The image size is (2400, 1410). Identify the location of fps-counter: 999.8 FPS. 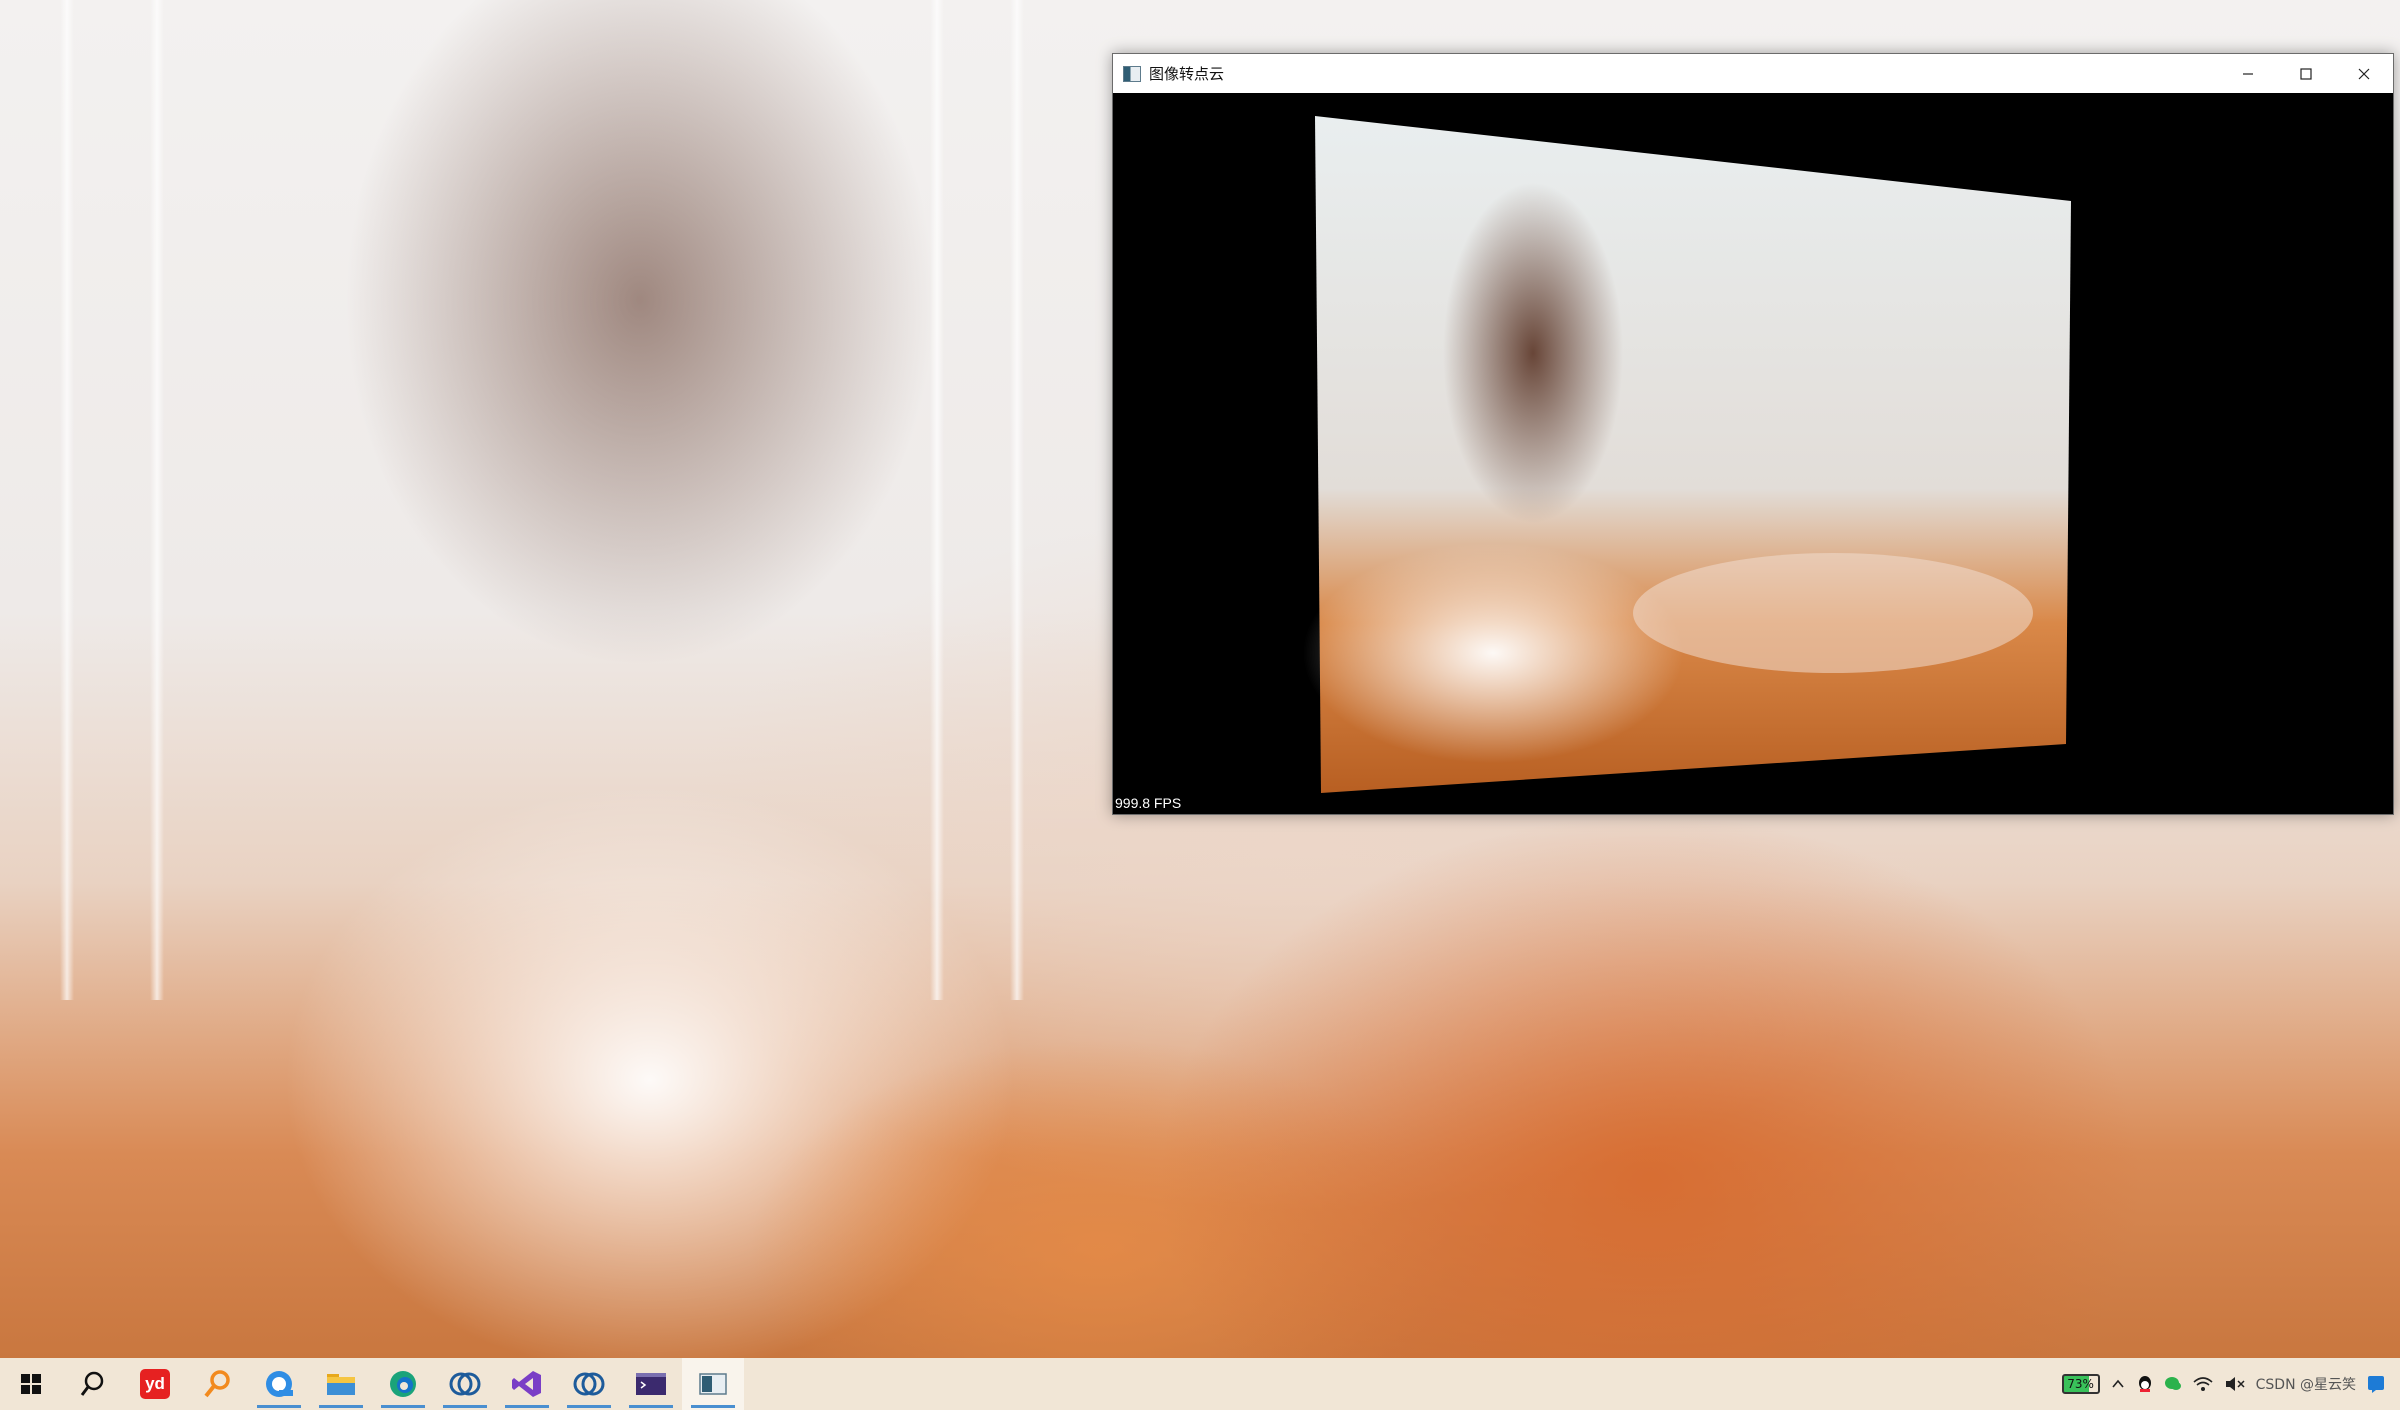
(1148, 803).